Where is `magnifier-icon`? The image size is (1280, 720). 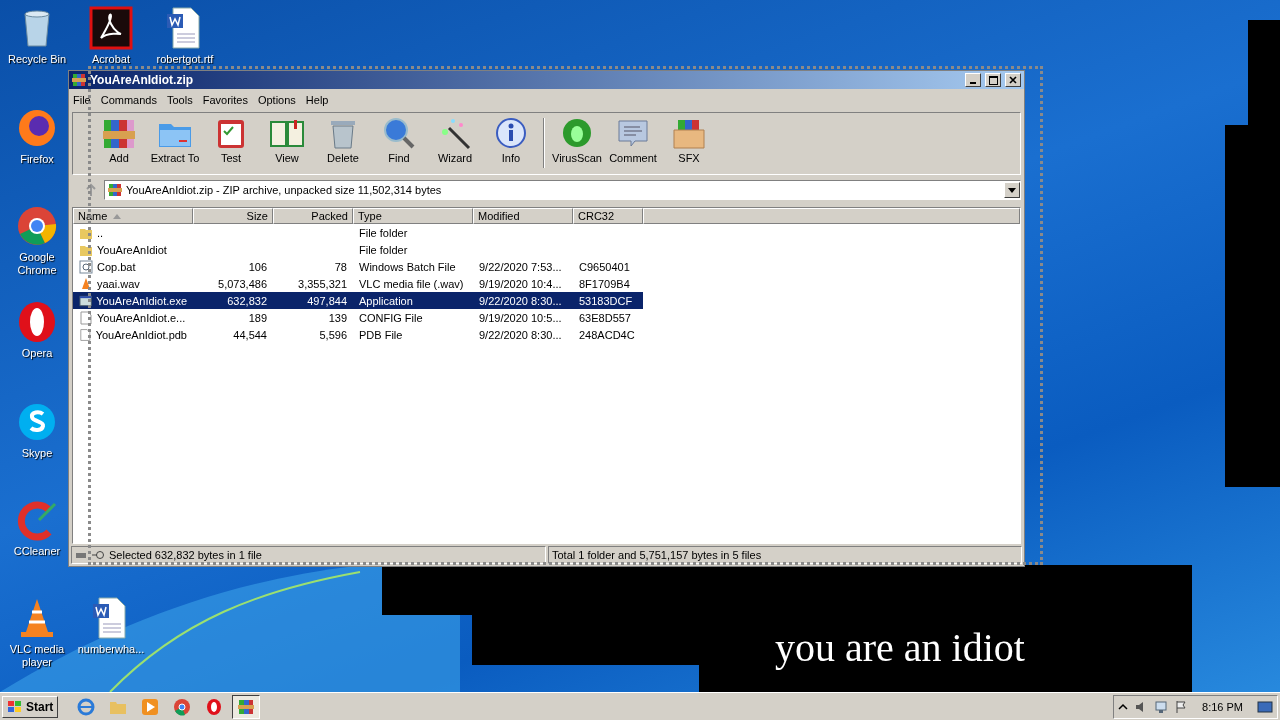 magnifier-icon is located at coordinates (399, 133).